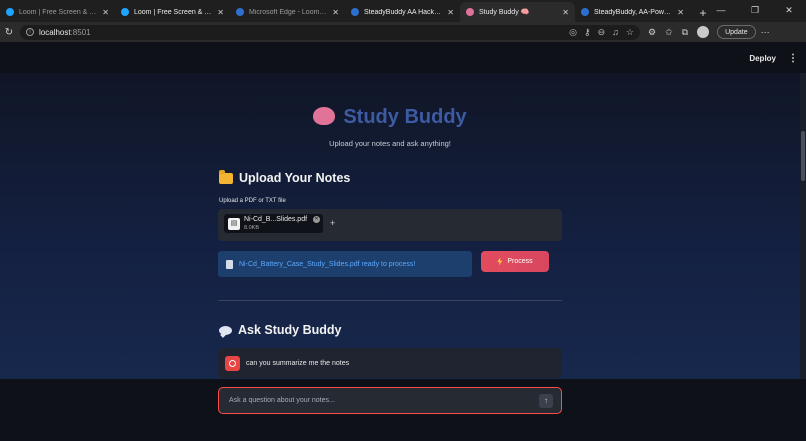  Describe the element at coordinates (229, 264) in the screenshot. I see `page-icon` at that location.